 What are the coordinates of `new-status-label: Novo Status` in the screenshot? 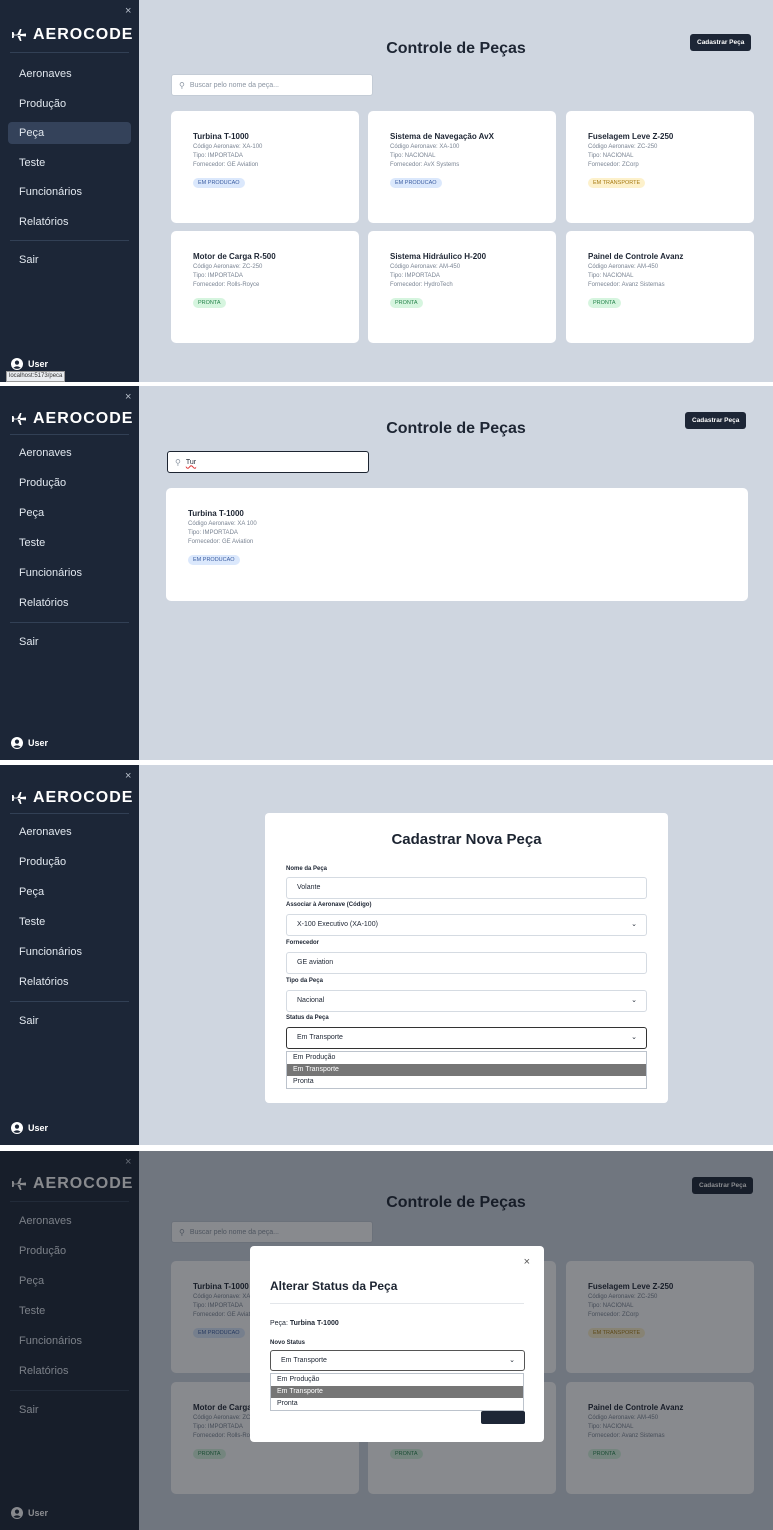 It's located at (288, 1343).